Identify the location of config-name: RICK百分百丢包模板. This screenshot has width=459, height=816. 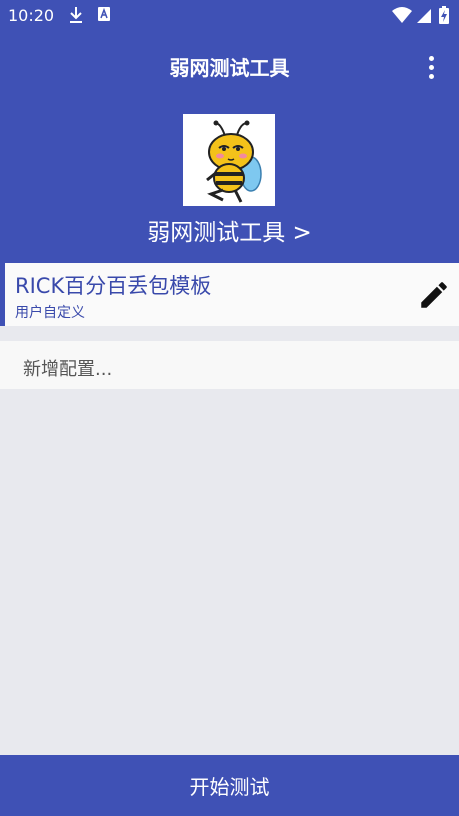
(113, 286).